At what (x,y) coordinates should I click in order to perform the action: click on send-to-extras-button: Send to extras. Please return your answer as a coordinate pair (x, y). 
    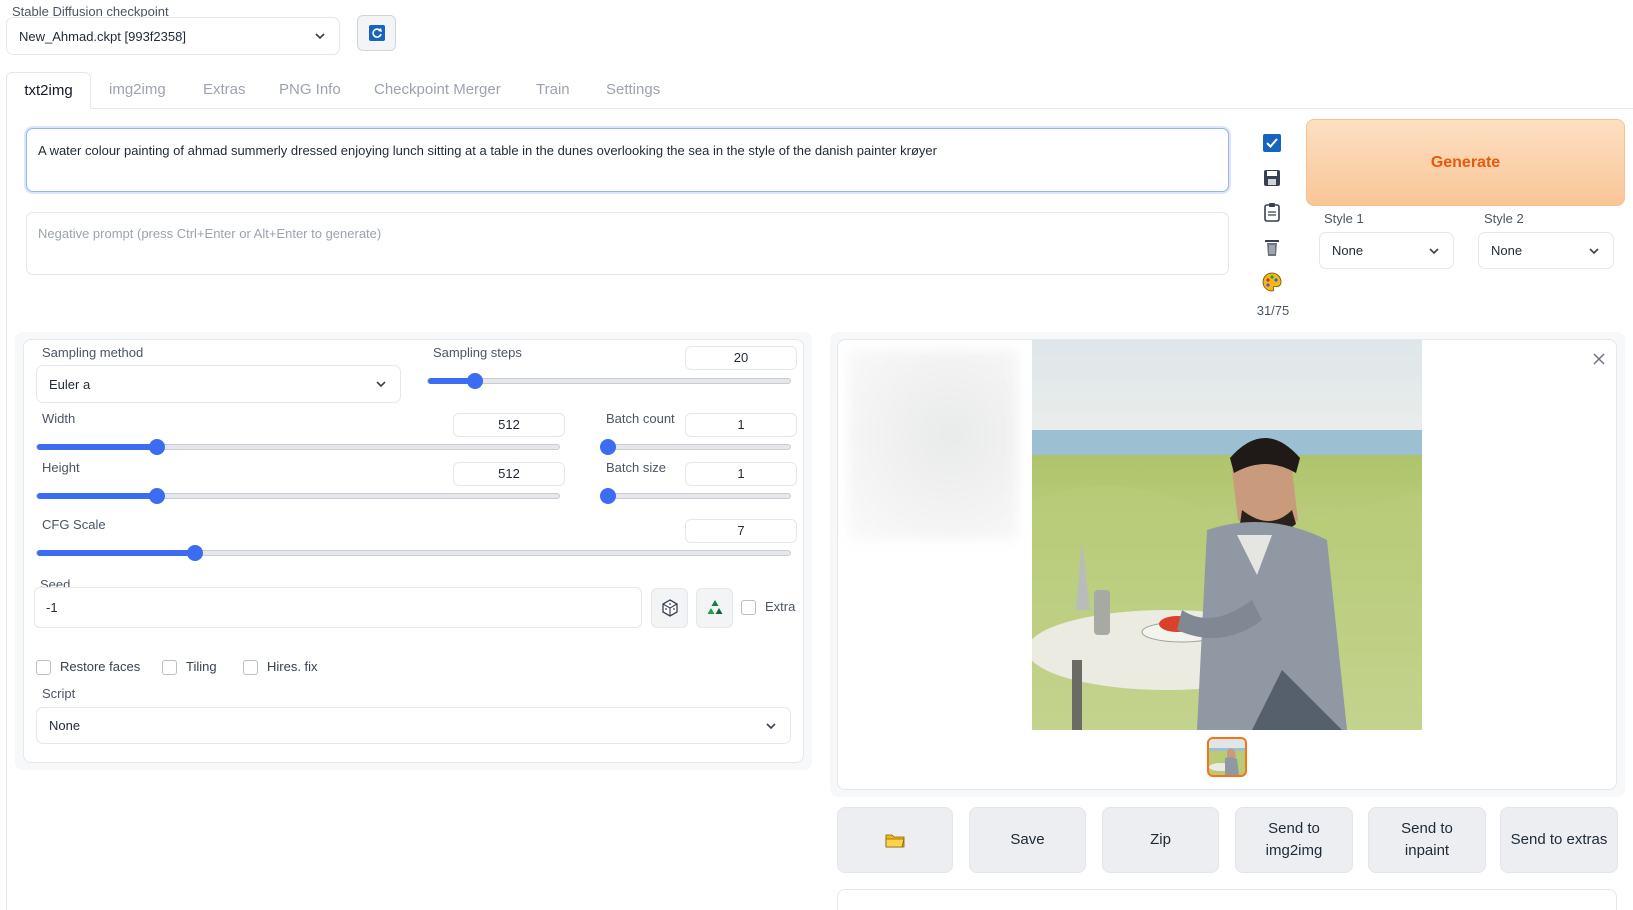
    Looking at the image, I should click on (1559, 840).